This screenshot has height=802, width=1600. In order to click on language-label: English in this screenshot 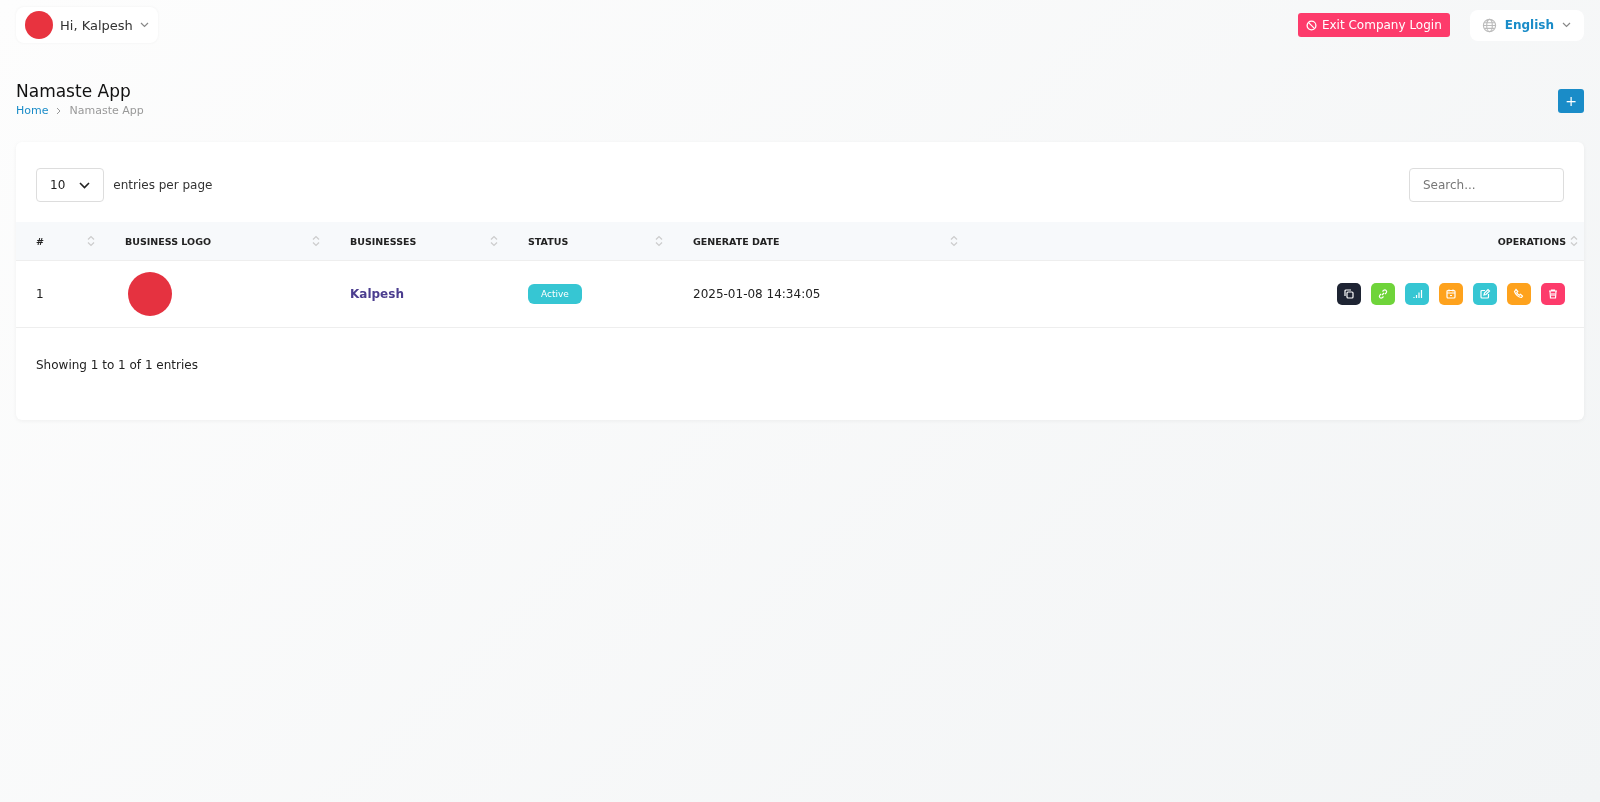, I will do `click(1529, 25)`.